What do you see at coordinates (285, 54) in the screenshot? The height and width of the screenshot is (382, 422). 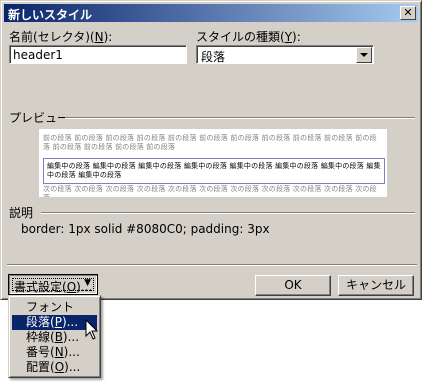 I see `style-type-select: 段落` at bounding box center [285, 54].